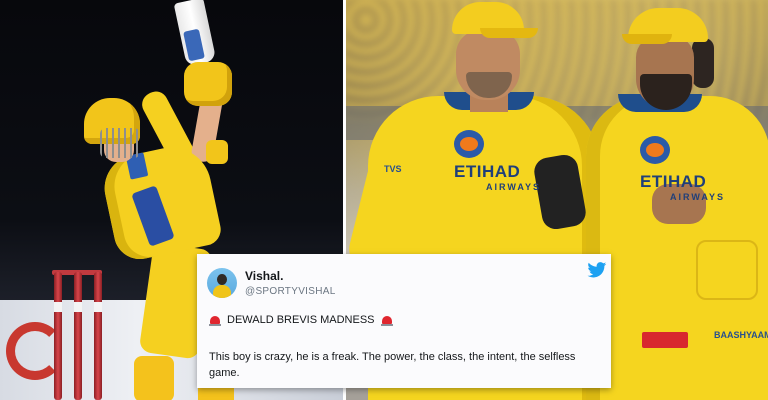 This screenshot has width=768, height=400. Describe the element at coordinates (741, 335) in the screenshot. I see `baashyaam-badge: BAASHYAAM` at that location.